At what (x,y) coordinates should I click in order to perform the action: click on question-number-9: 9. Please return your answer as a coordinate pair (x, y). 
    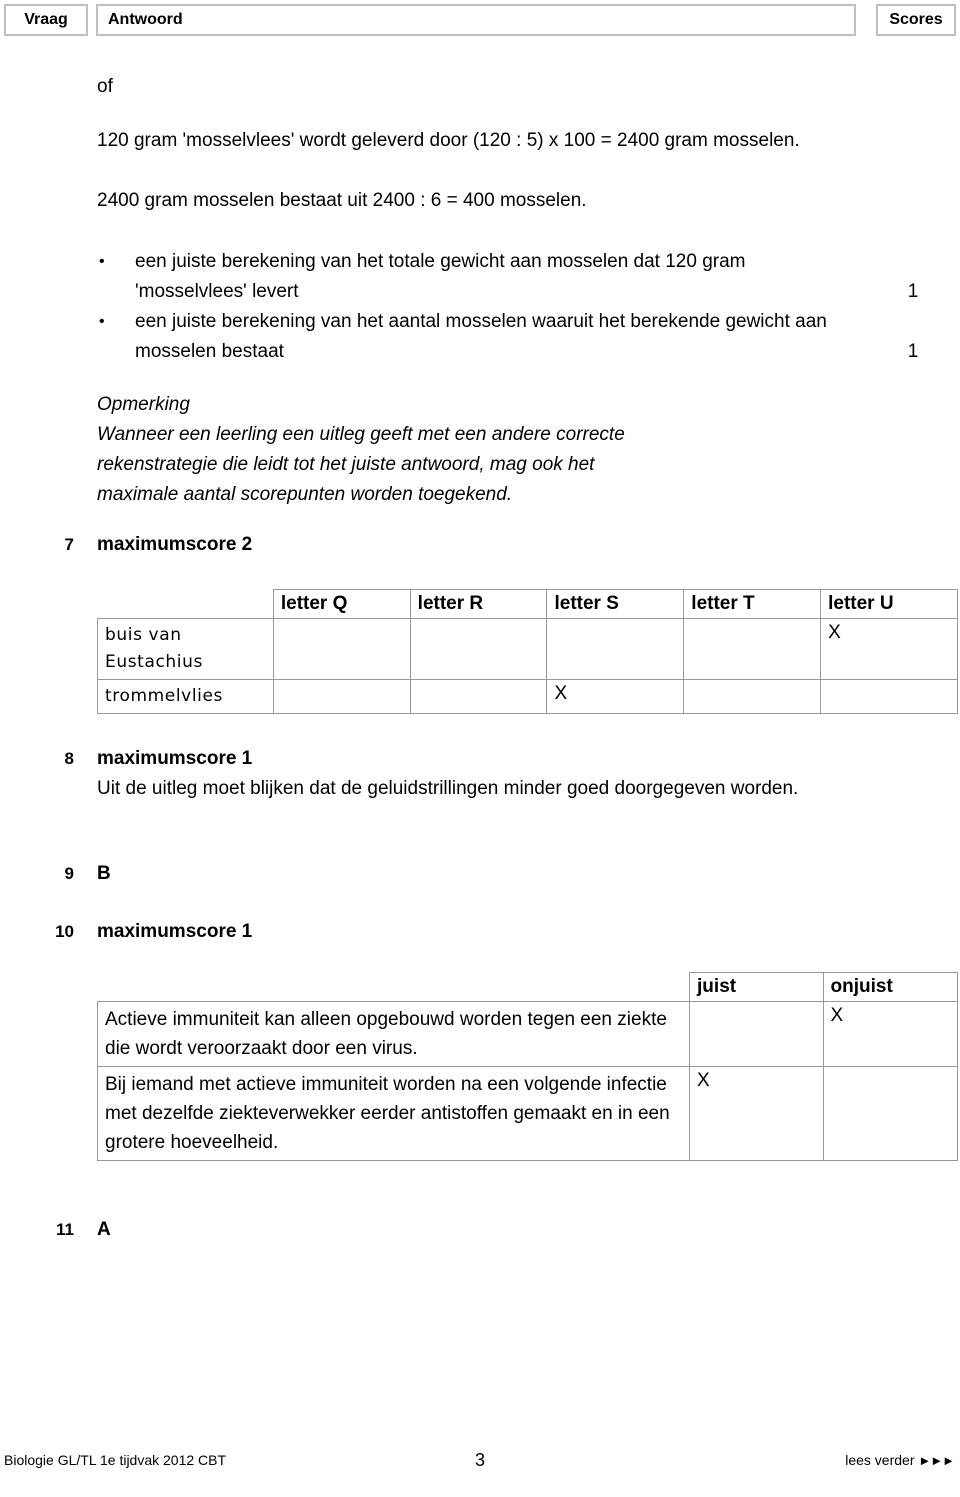
    Looking at the image, I should click on (69, 873).